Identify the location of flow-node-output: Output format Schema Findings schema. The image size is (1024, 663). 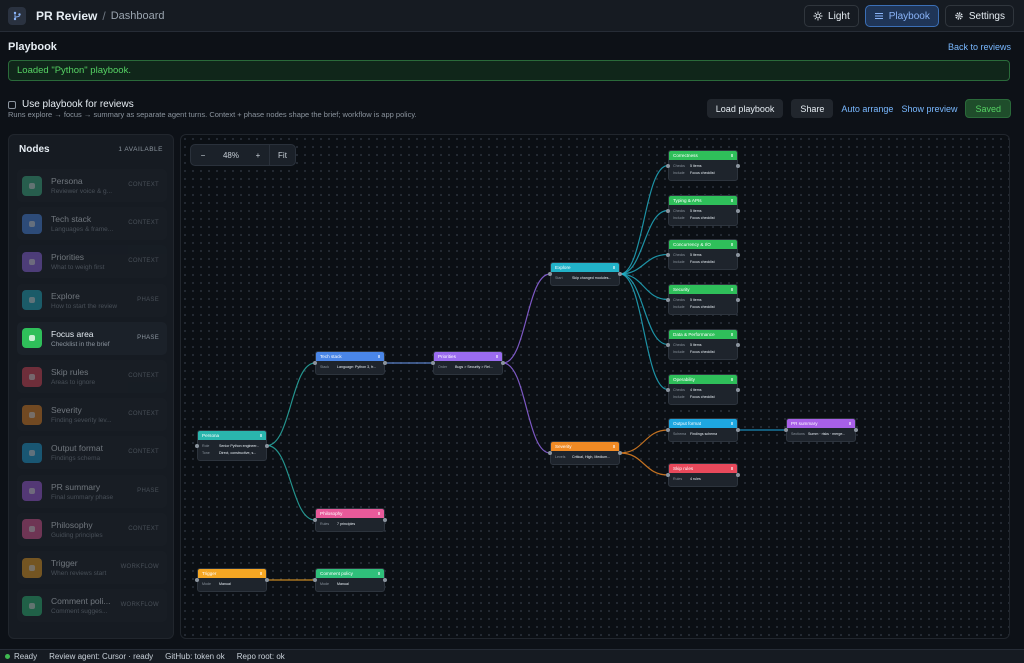
(703, 430).